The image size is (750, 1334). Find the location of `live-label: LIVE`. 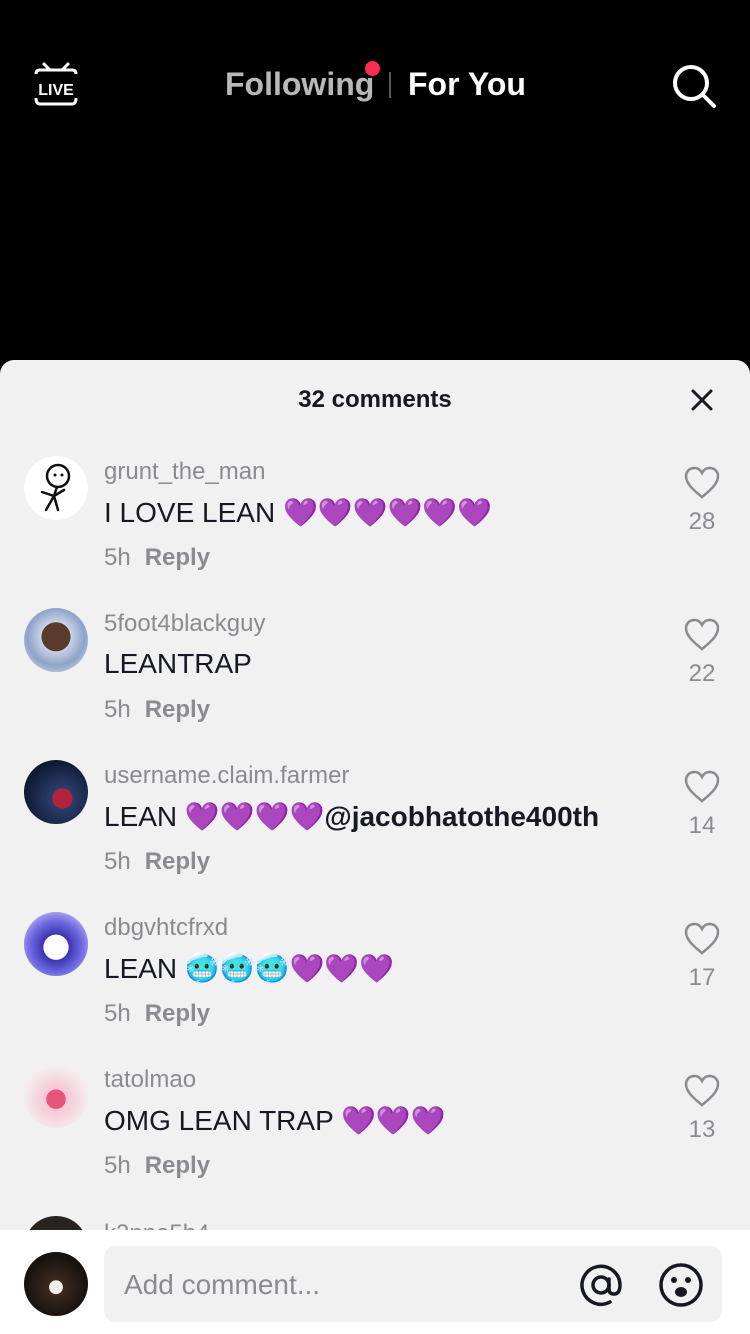

live-label: LIVE is located at coordinates (56, 90).